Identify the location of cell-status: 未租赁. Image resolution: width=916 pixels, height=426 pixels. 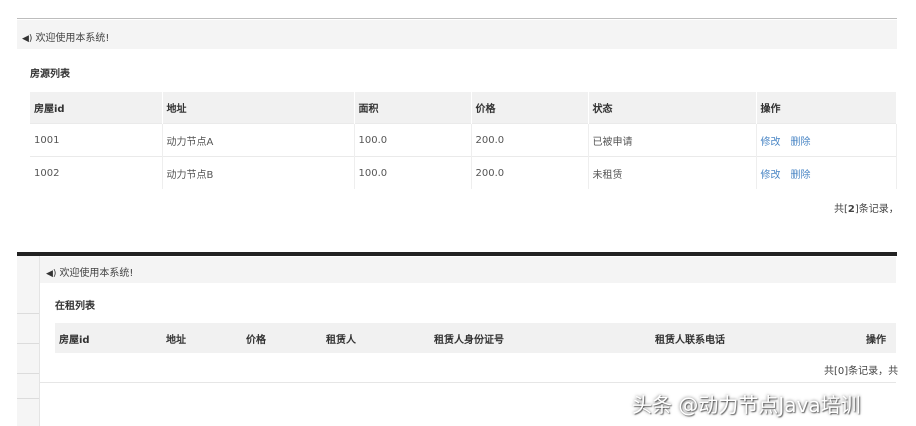
(672, 172).